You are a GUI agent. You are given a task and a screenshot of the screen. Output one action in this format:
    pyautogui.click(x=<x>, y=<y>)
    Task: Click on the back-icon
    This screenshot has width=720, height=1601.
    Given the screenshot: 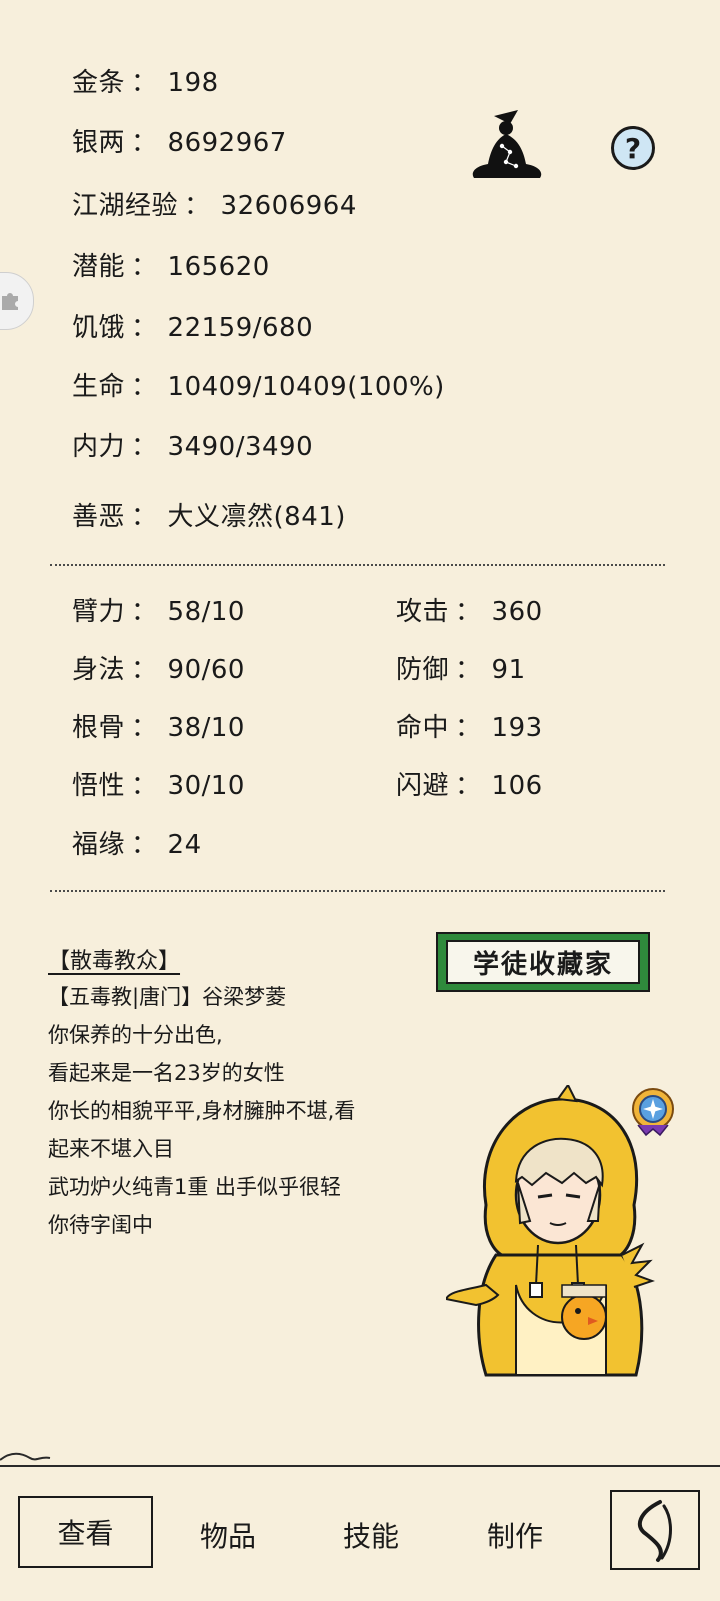 What is the action you would take?
    pyautogui.click(x=654, y=1531)
    